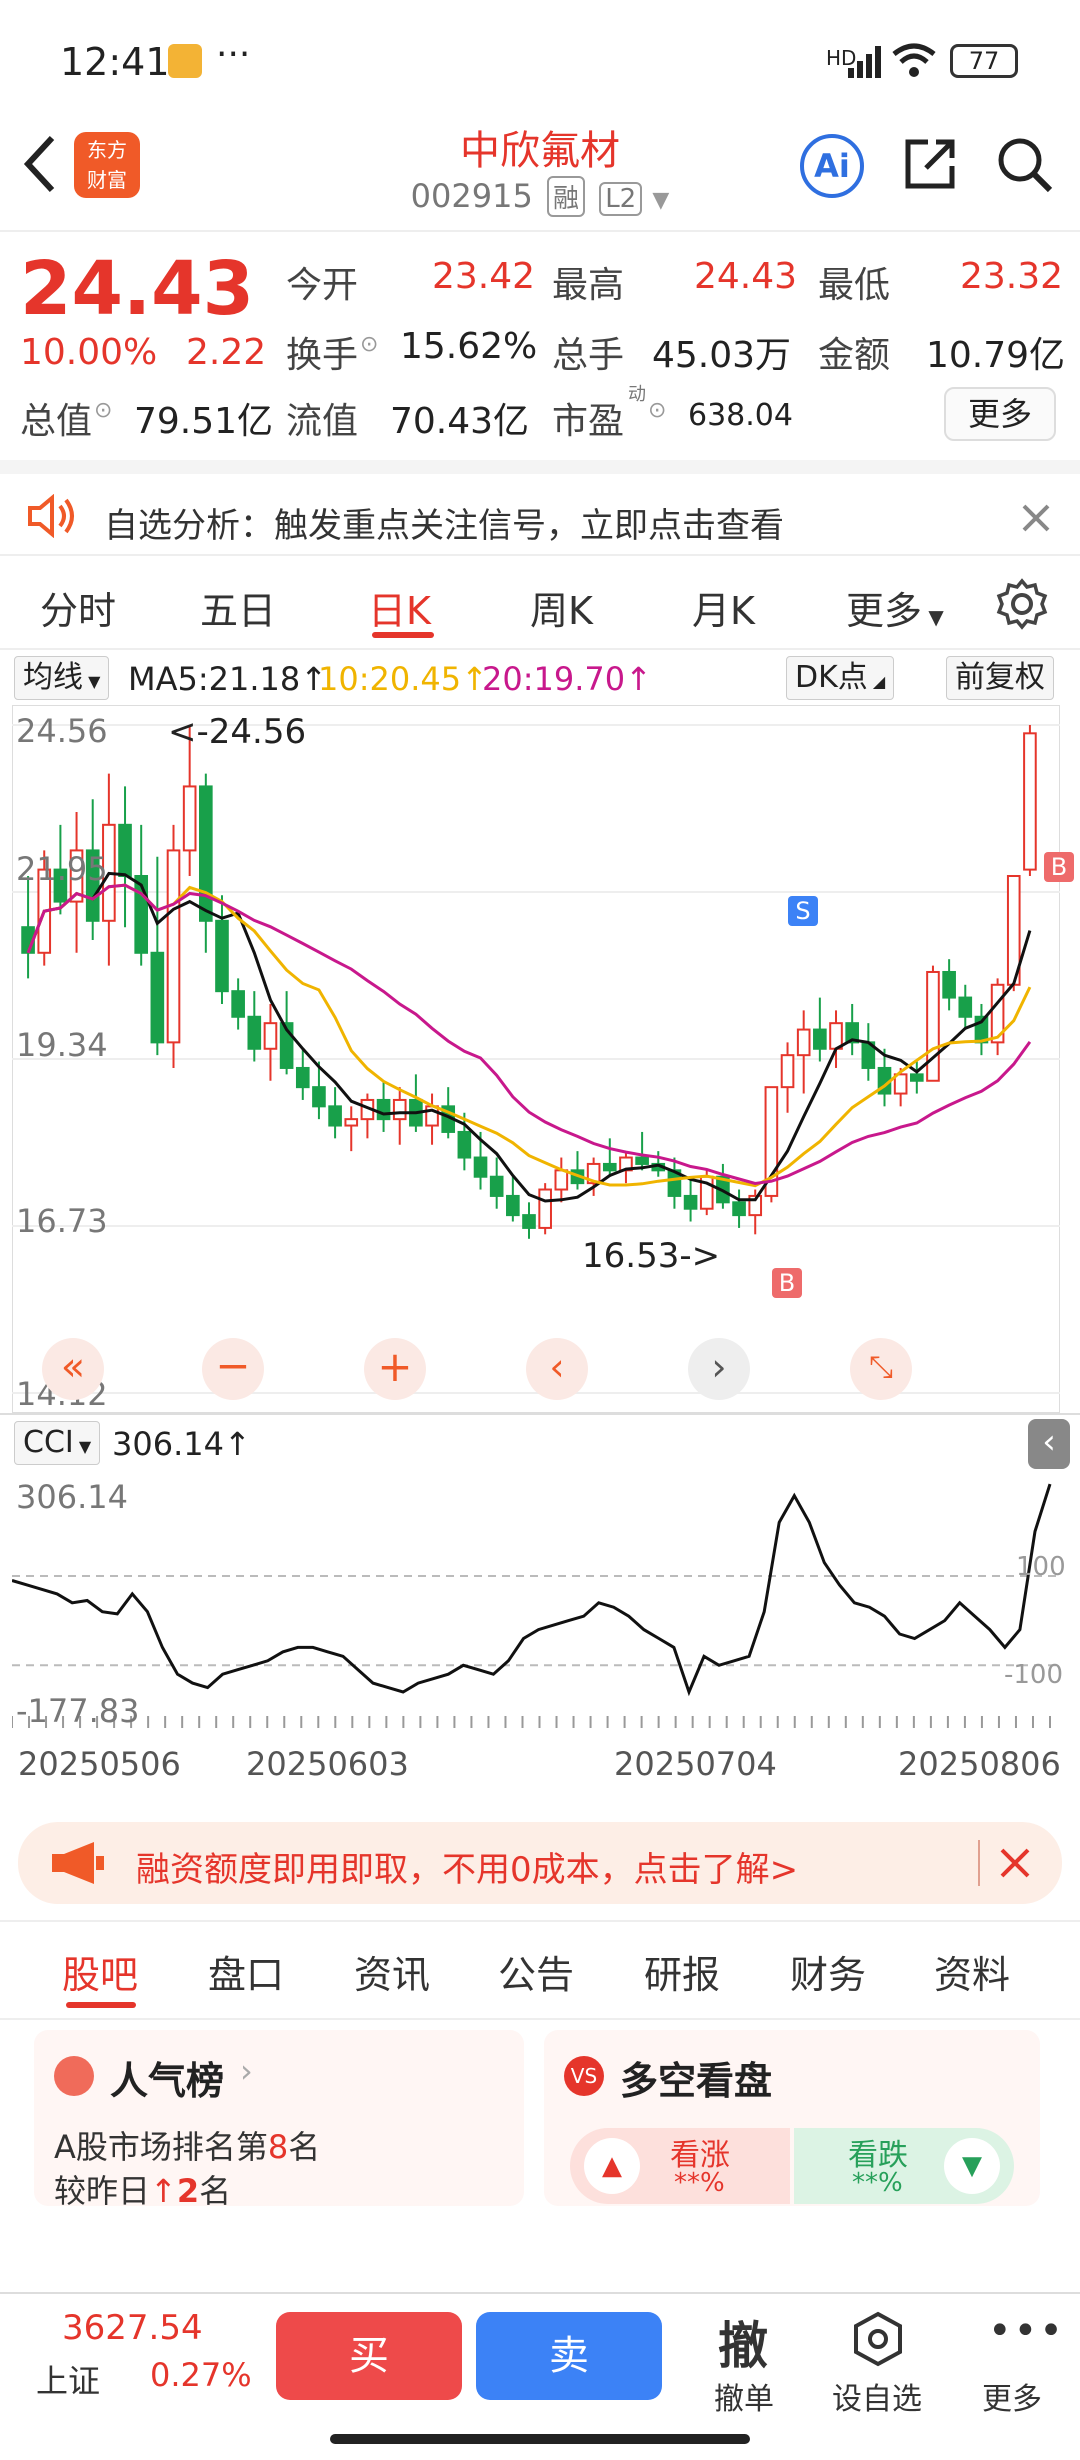 This screenshot has width=1080, height=2460. Describe the element at coordinates (322, 355) in the screenshot. I see `turnover-label: 换手` at that location.